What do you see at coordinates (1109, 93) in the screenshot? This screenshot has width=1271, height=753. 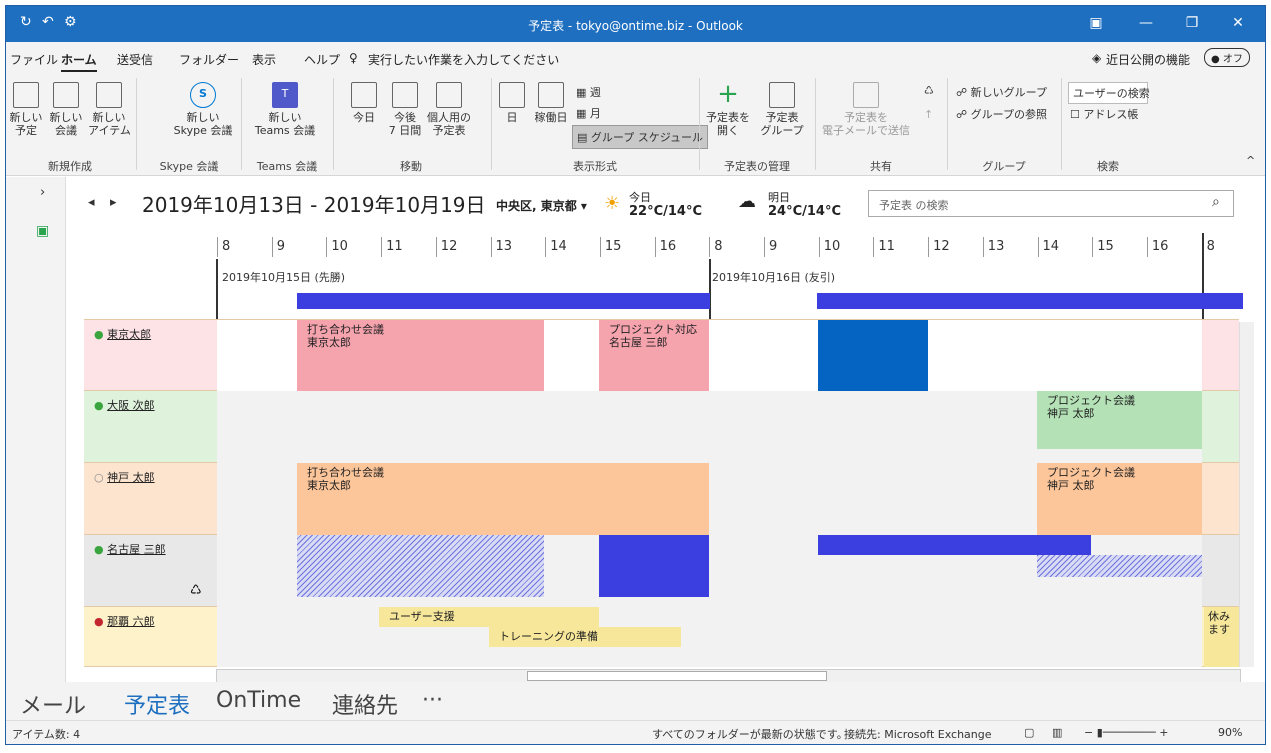 I see `user-search-input: ユーザーの検索` at bounding box center [1109, 93].